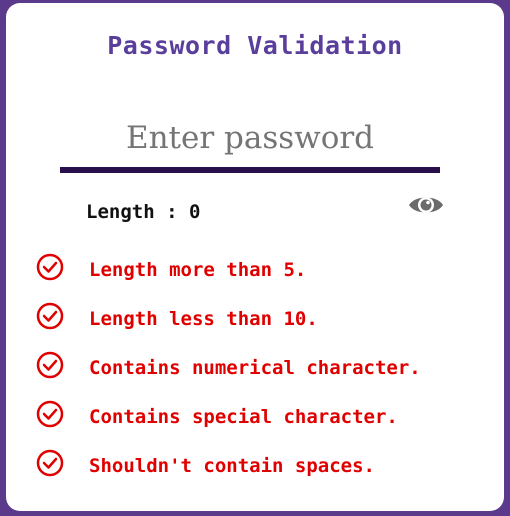 The width and height of the screenshot is (510, 516). What do you see at coordinates (232, 466) in the screenshot?
I see `rule-text: Shouldn't contain spaces.` at bounding box center [232, 466].